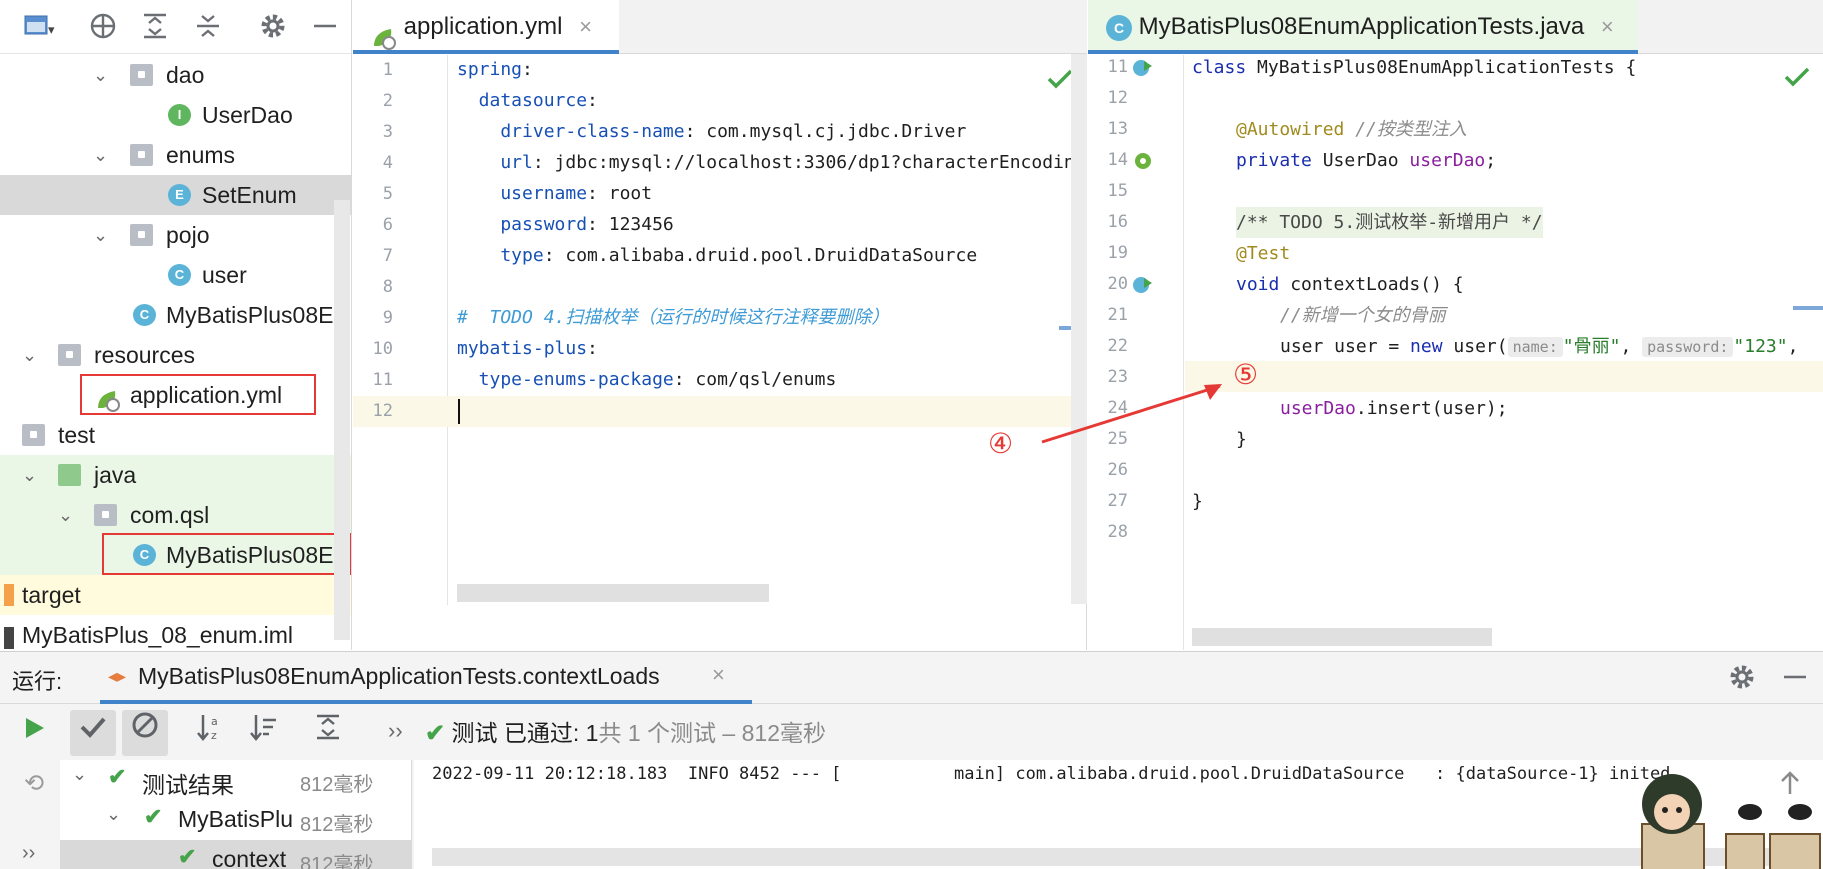 The image size is (1823, 869). Describe the element at coordinates (495, 162) in the screenshot. I see `yaml-key: url` at that location.